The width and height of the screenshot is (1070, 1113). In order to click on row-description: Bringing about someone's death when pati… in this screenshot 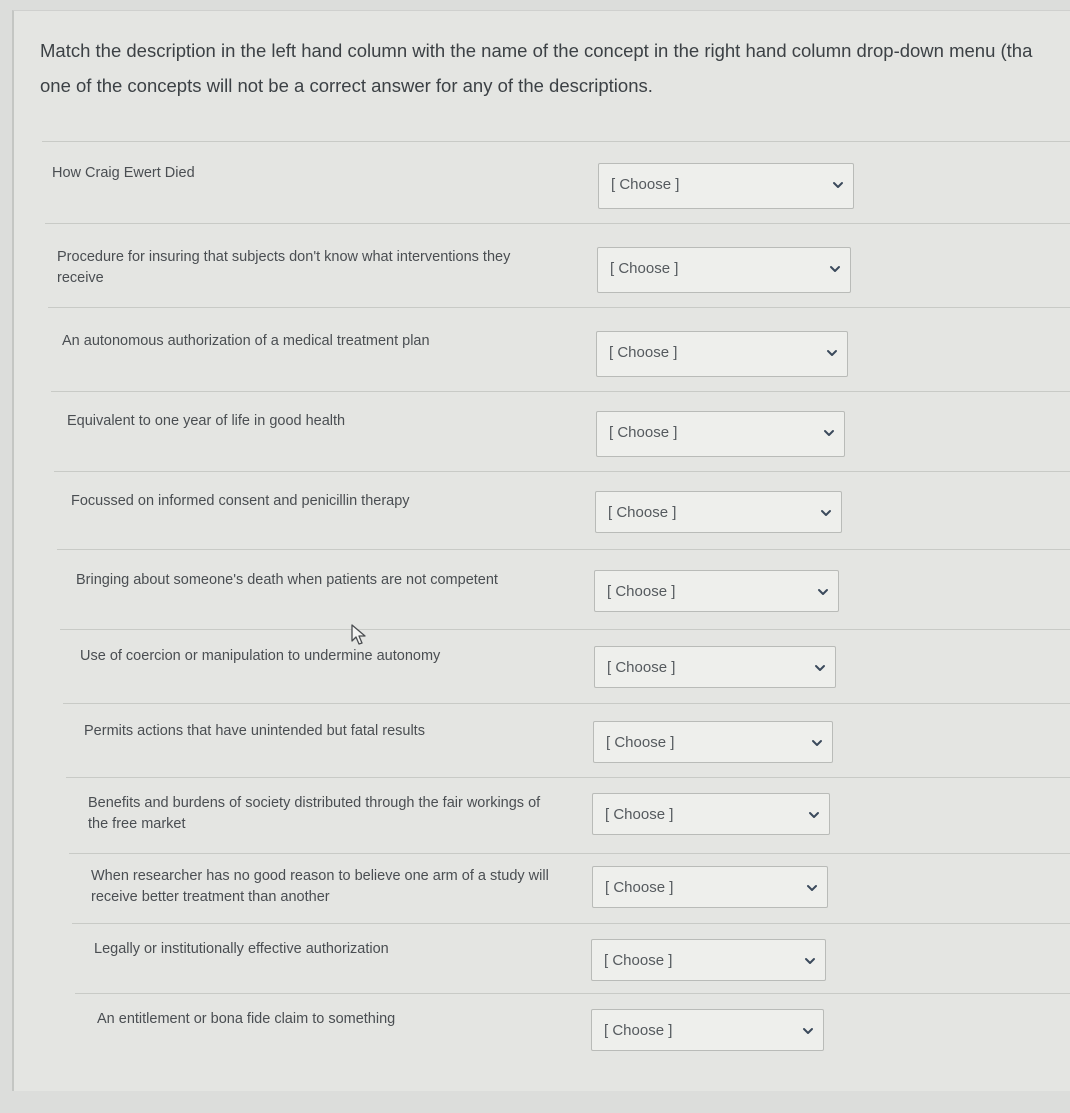, I will do `click(287, 580)`.